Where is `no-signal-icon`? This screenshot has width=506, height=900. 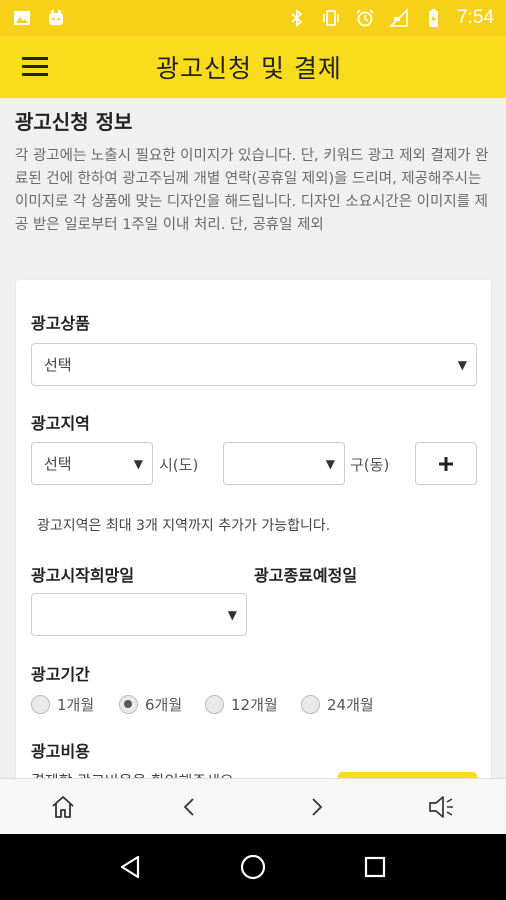 no-signal-icon is located at coordinates (398, 17).